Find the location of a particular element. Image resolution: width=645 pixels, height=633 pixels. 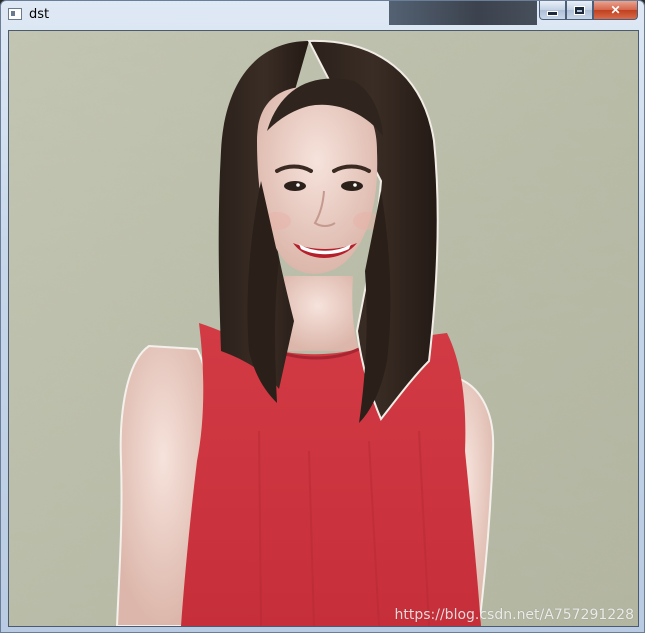

maximize-icon is located at coordinates (579, 10).